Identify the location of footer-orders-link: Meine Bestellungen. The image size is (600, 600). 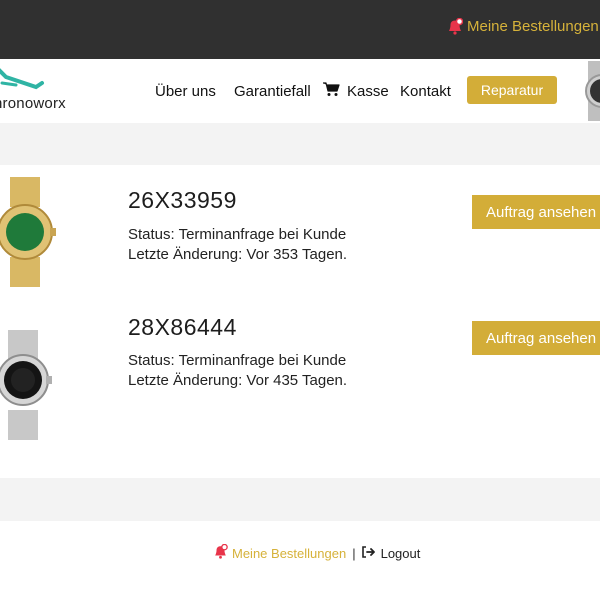
(280, 552).